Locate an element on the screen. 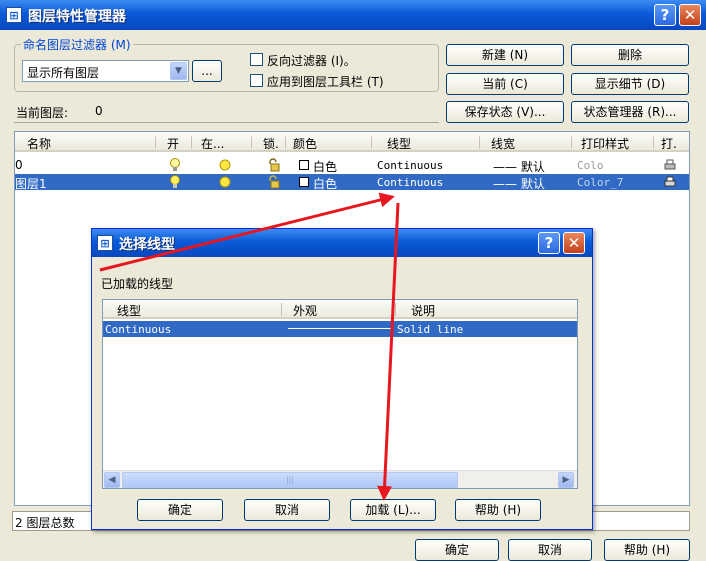 The width and height of the screenshot is (706, 561). scroll-right-icon: ▶ is located at coordinates (566, 480).